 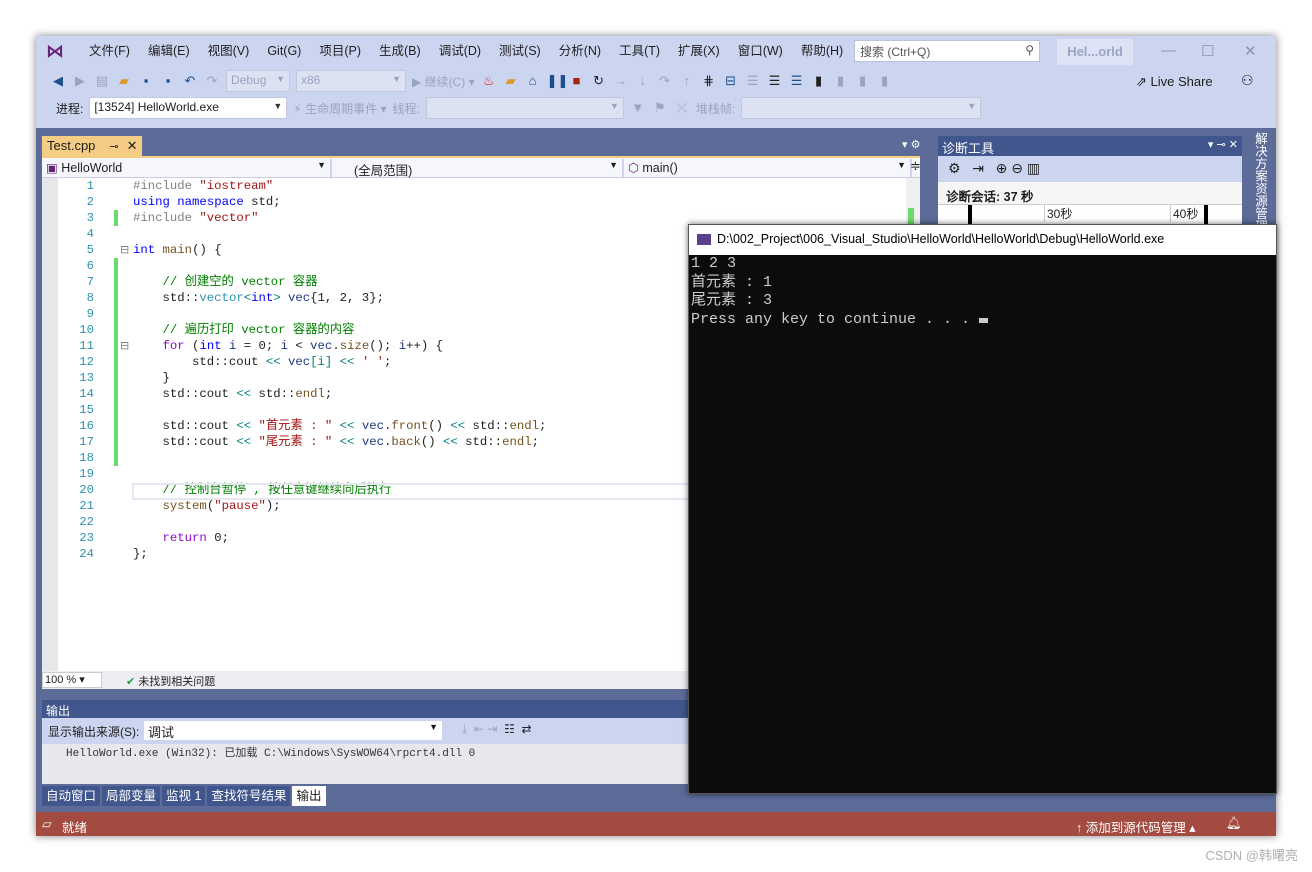 What do you see at coordinates (58, 81) in the screenshot?
I see `back-icon: ◀` at bounding box center [58, 81].